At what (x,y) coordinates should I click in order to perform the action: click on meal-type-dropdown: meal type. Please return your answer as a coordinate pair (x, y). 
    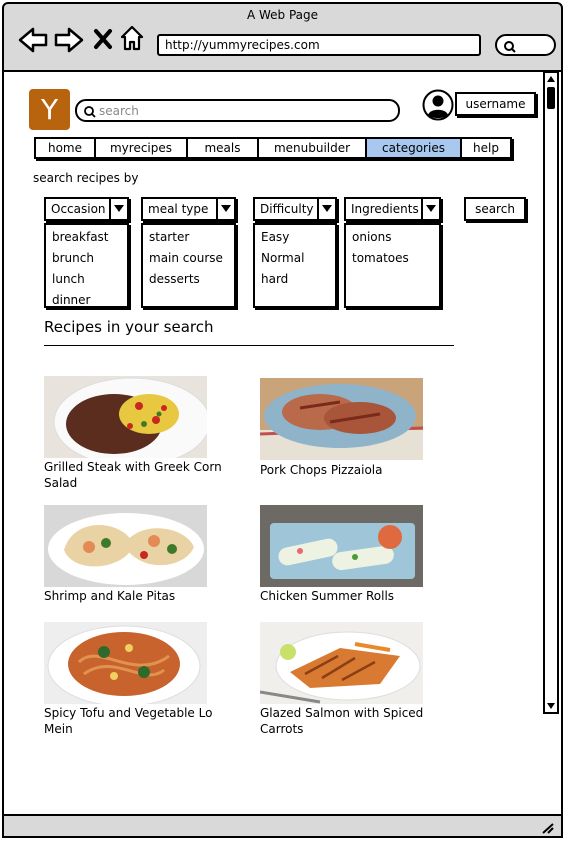
    Looking at the image, I should click on (188, 209).